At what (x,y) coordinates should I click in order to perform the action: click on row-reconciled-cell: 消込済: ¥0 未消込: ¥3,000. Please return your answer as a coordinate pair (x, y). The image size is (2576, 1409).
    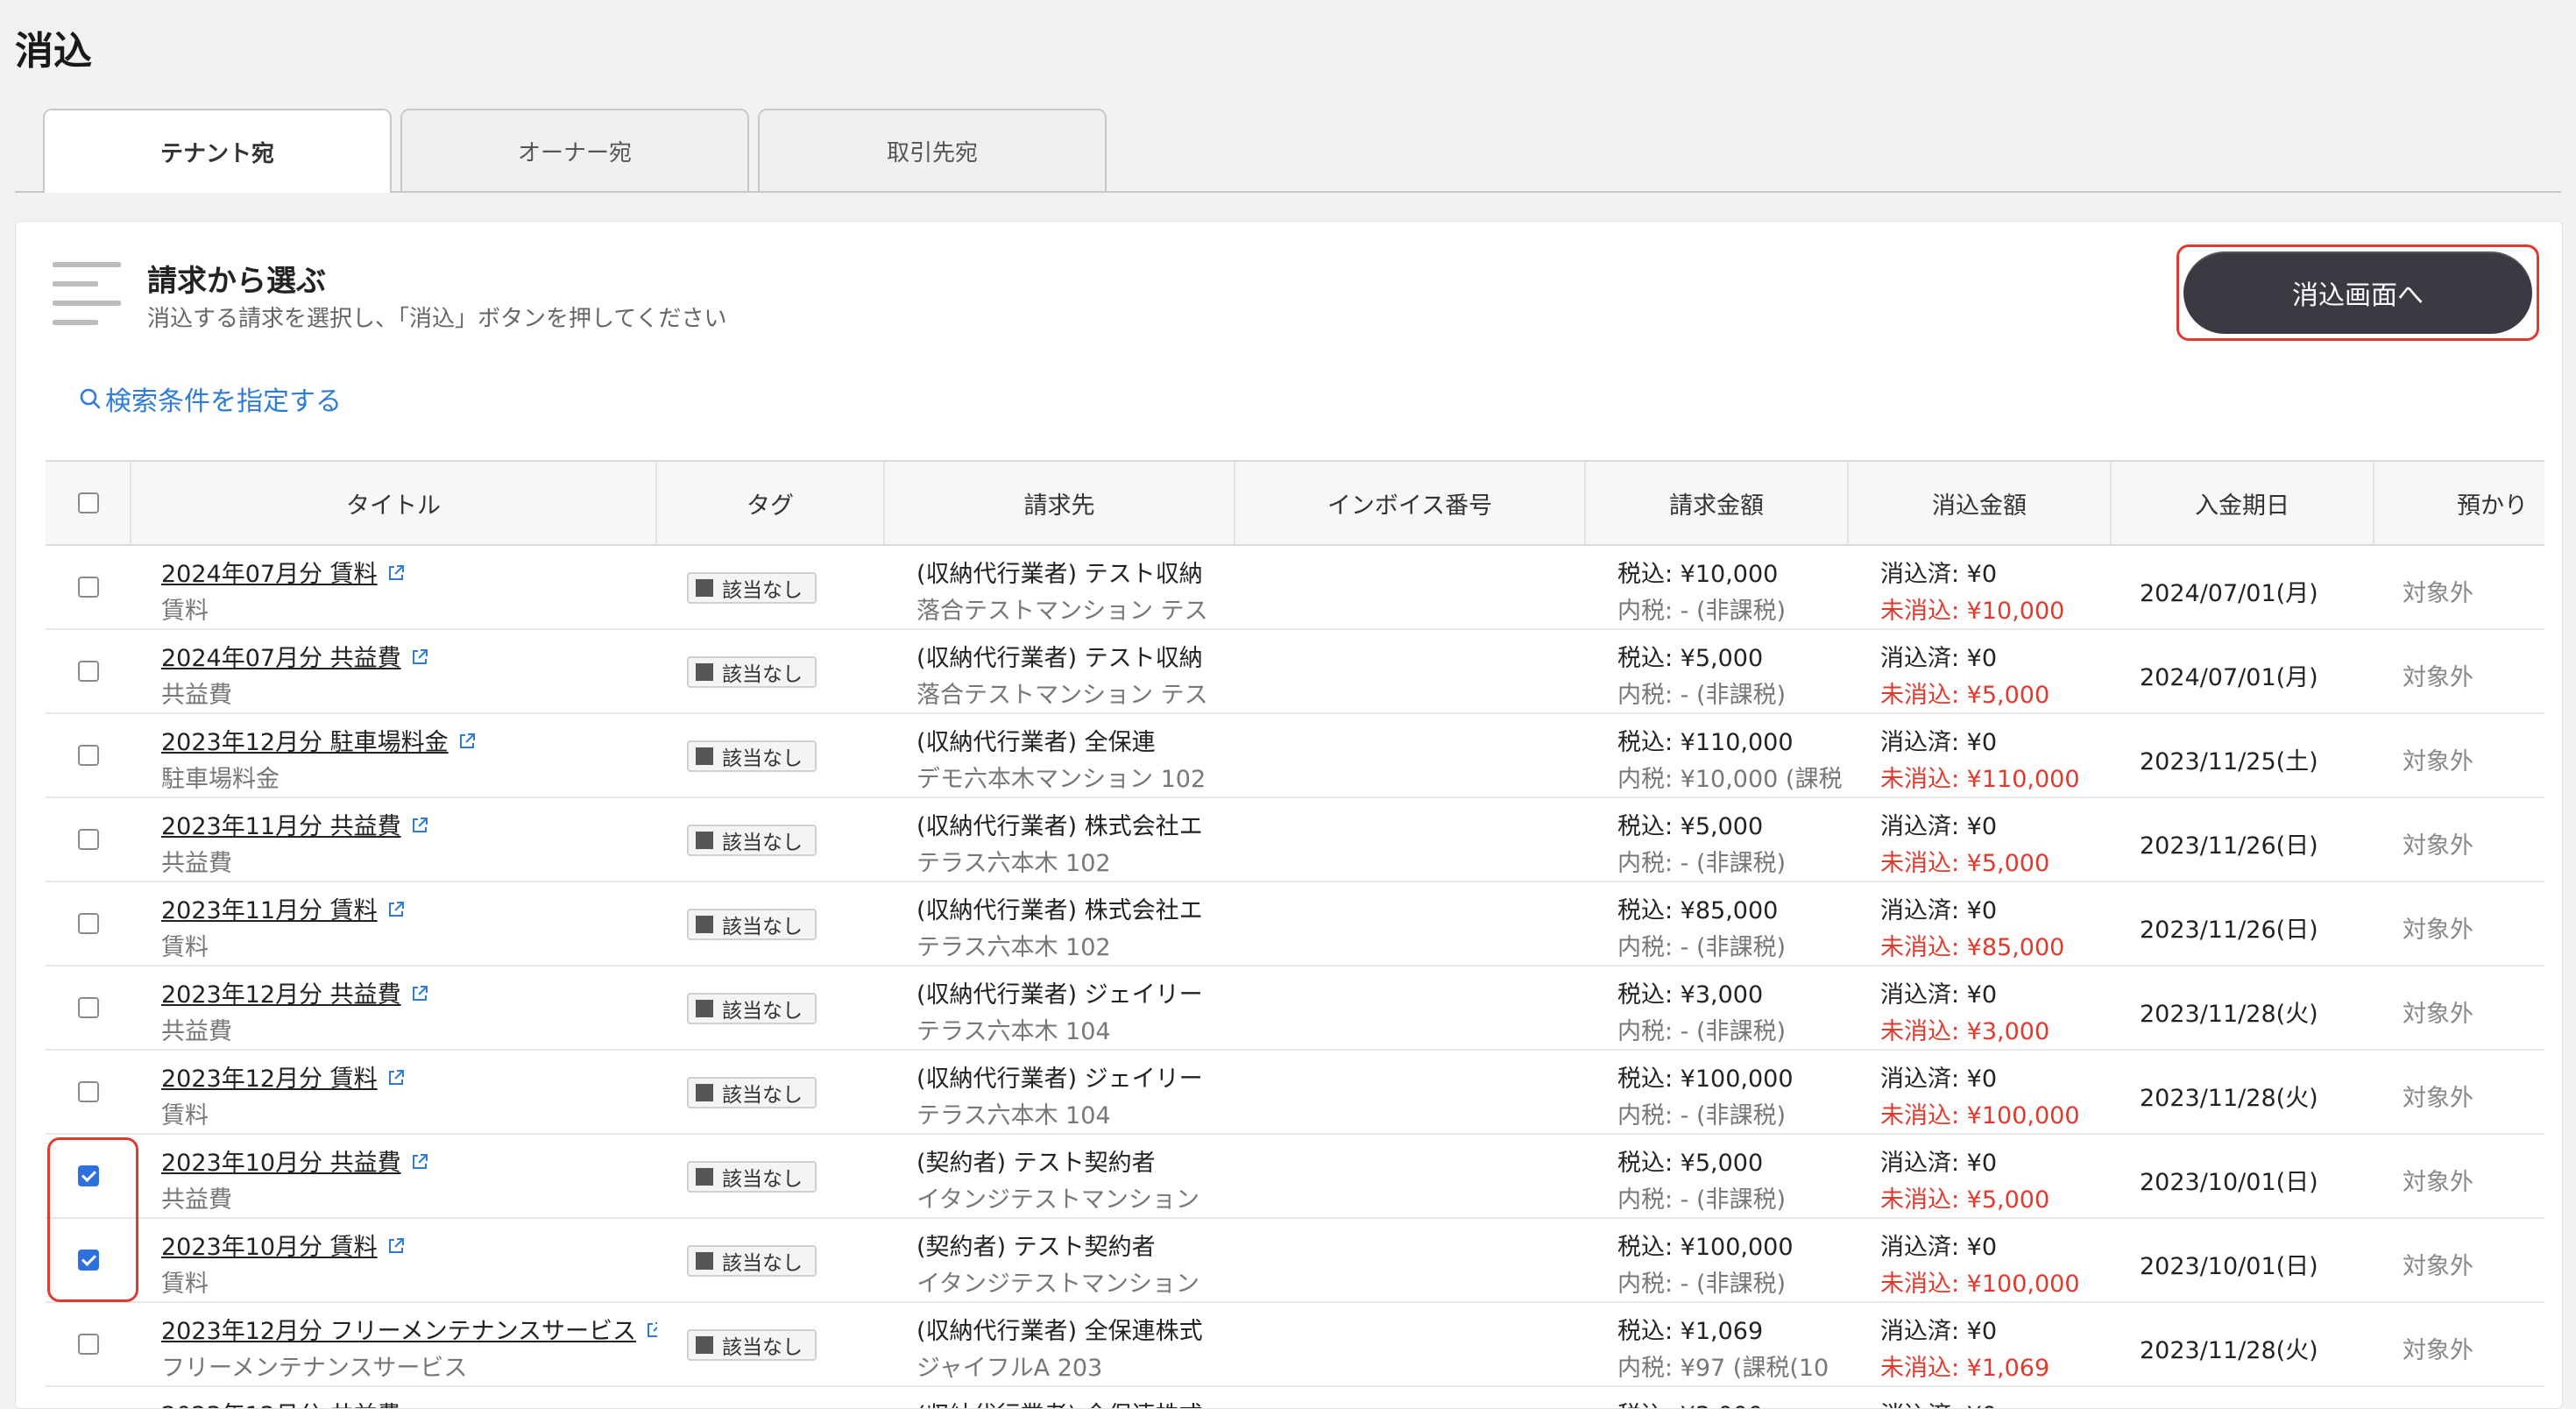
    Looking at the image, I should click on (1980, 1007).